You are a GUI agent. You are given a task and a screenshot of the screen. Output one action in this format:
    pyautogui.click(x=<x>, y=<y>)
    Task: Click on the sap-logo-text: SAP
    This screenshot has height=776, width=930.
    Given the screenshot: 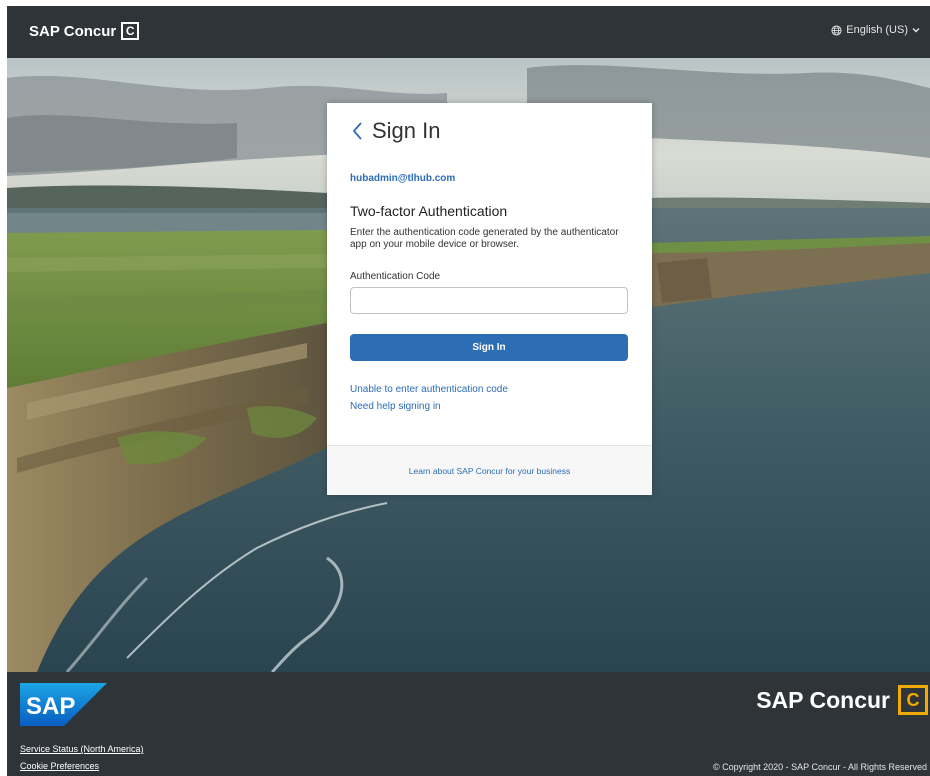 What is the action you would take?
    pyautogui.click(x=50, y=706)
    